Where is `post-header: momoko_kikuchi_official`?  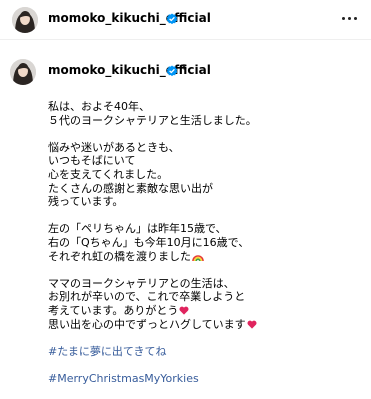 post-header: momoko_kikuchi_official is located at coordinates (185, 20).